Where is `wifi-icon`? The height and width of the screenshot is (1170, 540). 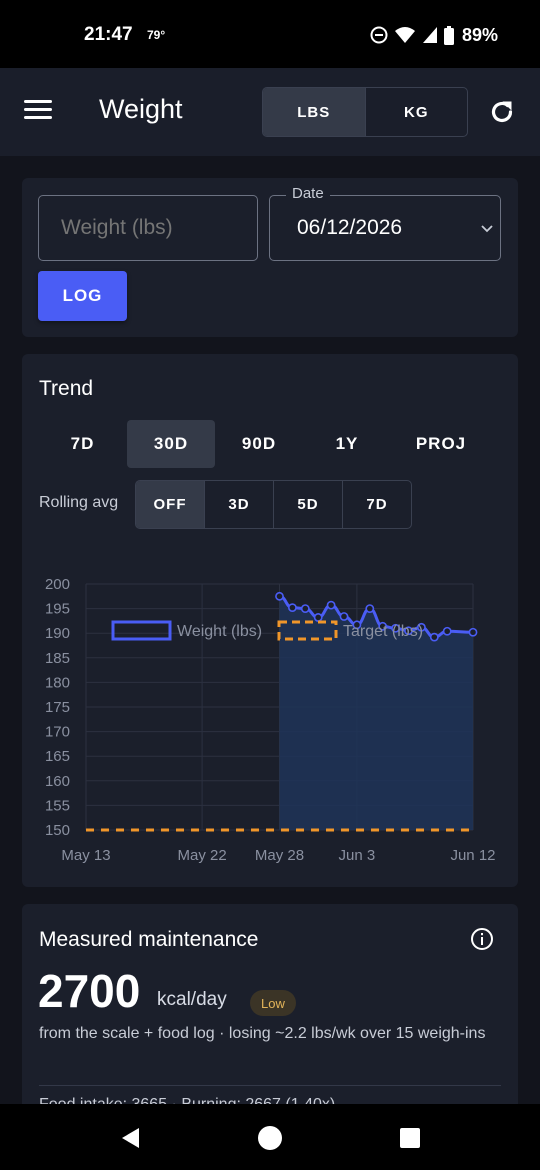
wifi-icon is located at coordinates (405, 35).